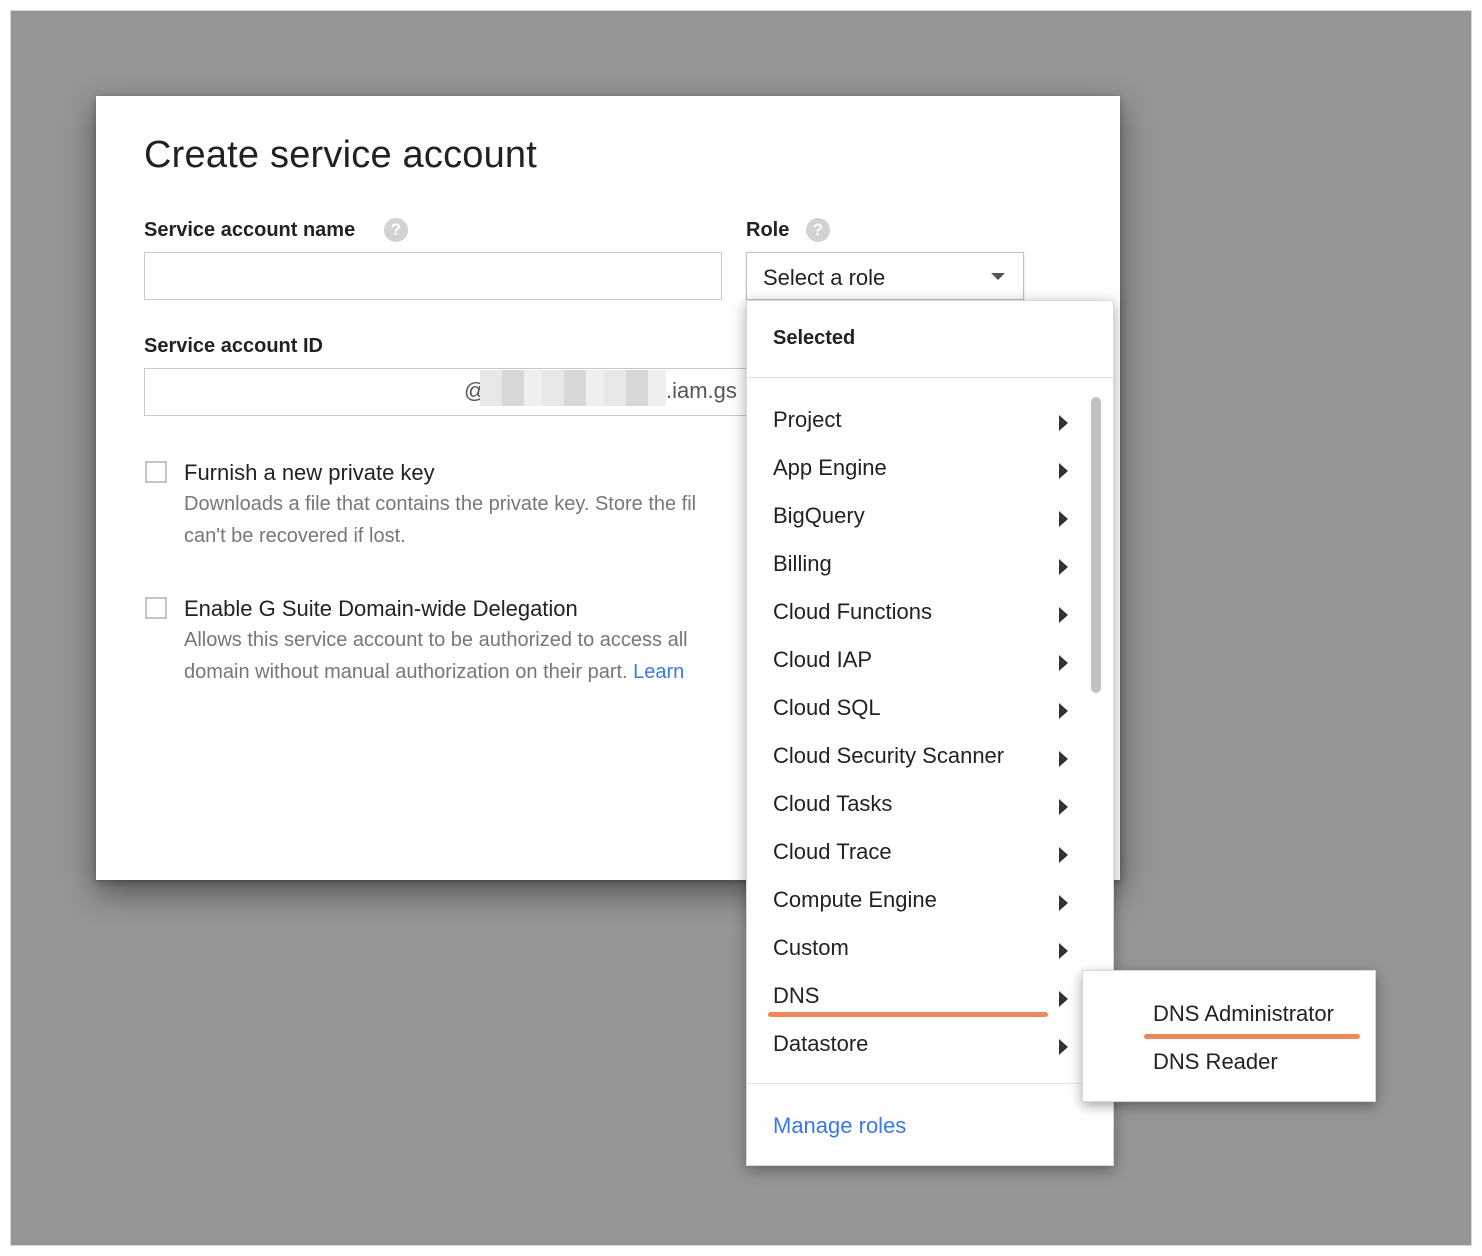  Describe the element at coordinates (819, 515) in the screenshot. I see `menu-item-label: BigQuery` at that location.